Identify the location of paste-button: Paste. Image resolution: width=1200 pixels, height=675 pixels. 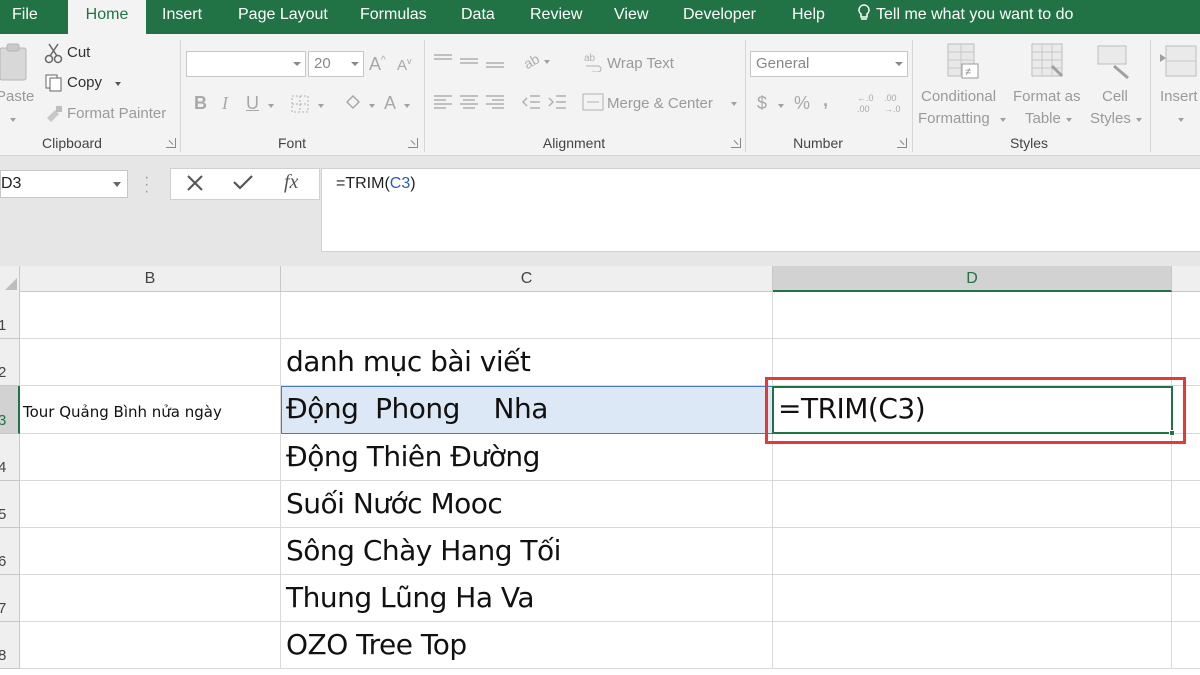
(17, 96).